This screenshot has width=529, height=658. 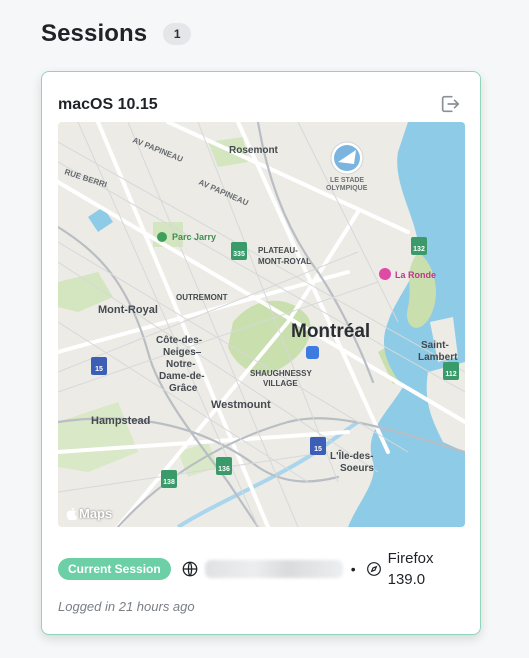 What do you see at coordinates (373, 569) in the screenshot?
I see `compass-icon` at bounding box center [373, 569].